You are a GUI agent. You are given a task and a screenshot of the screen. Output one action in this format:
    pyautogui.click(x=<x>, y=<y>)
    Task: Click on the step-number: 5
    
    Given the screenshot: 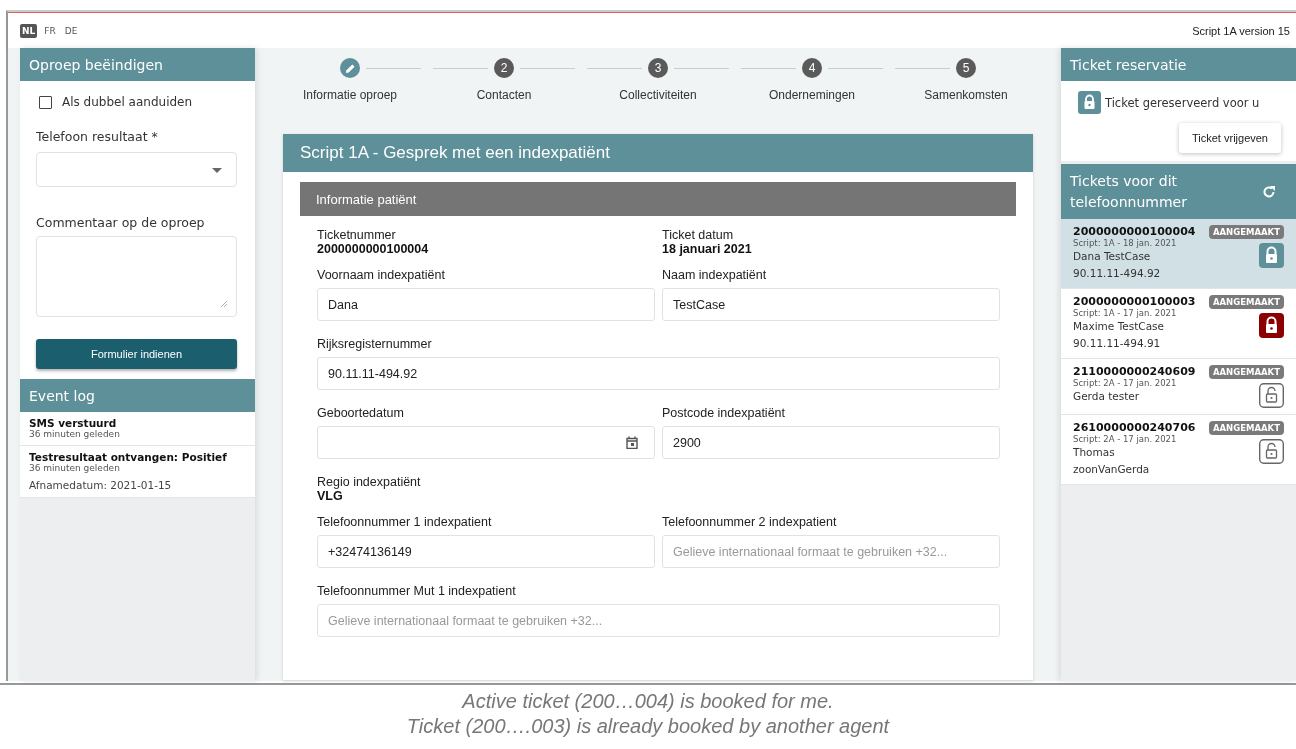 What is the action you would take?
    pyautogui.click(x=966, y=68)
    